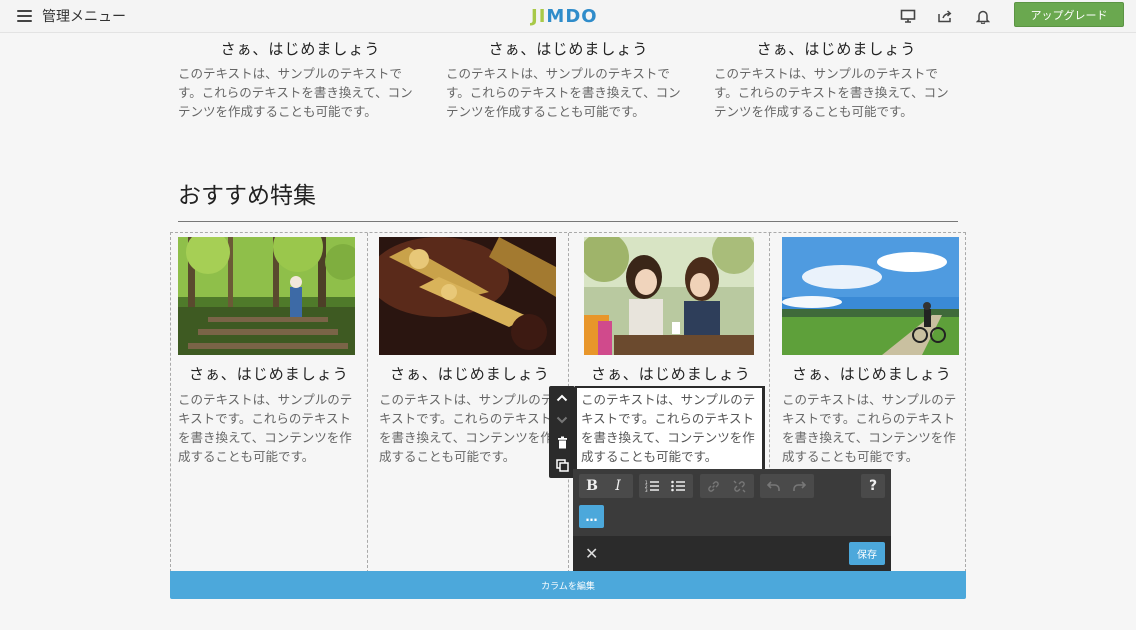 Image resolution: width=1136 pixels, height=630 pixels. I want to click on column-divider, so click(367, 403).